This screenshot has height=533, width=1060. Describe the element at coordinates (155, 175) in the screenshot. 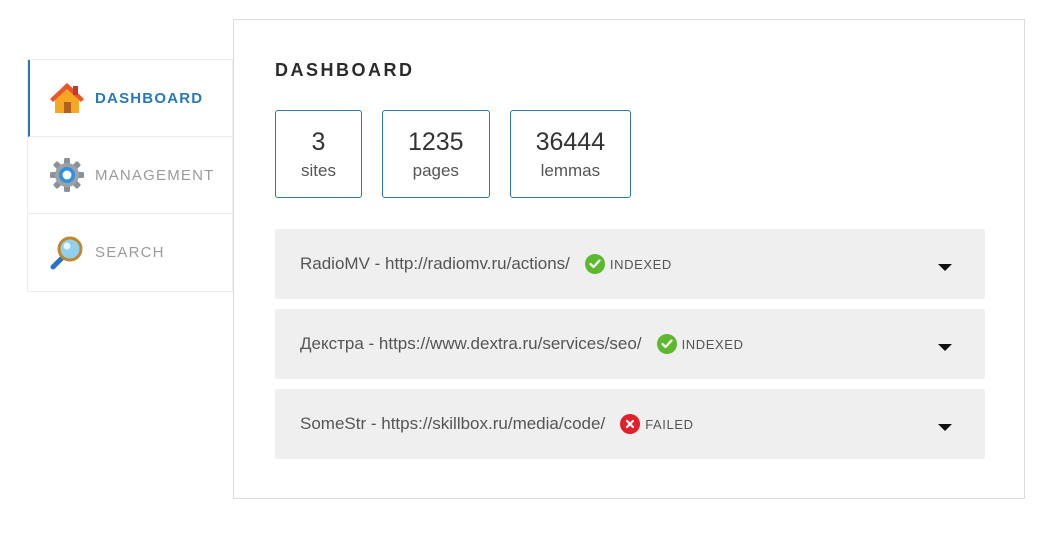

I see `sidebar-item-label: MANAGEMENT` at that location.